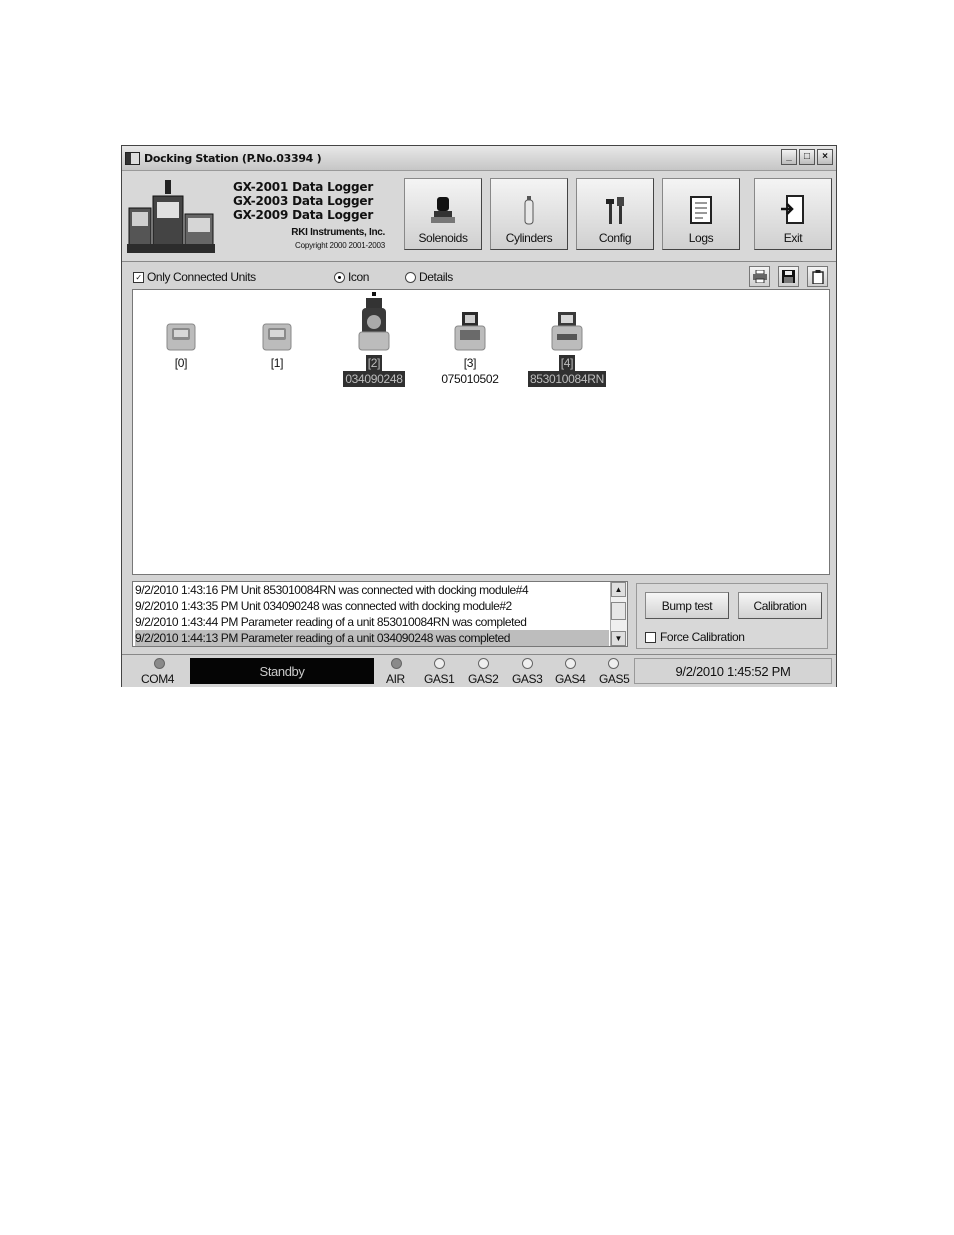  Describe the element at coordinates (687, 605) in the screenshot. I see `bump-test-button: Bump test` at that location.